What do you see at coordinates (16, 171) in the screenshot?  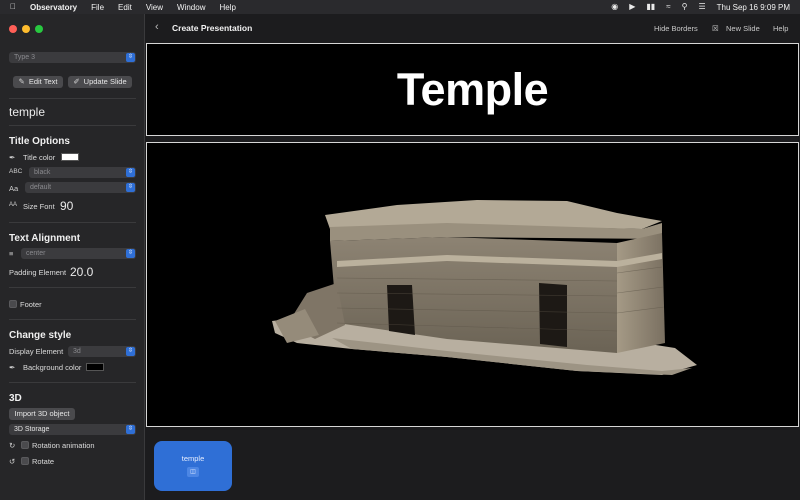 I see `abc-icon: ABC` at bounding box center [16, 171].